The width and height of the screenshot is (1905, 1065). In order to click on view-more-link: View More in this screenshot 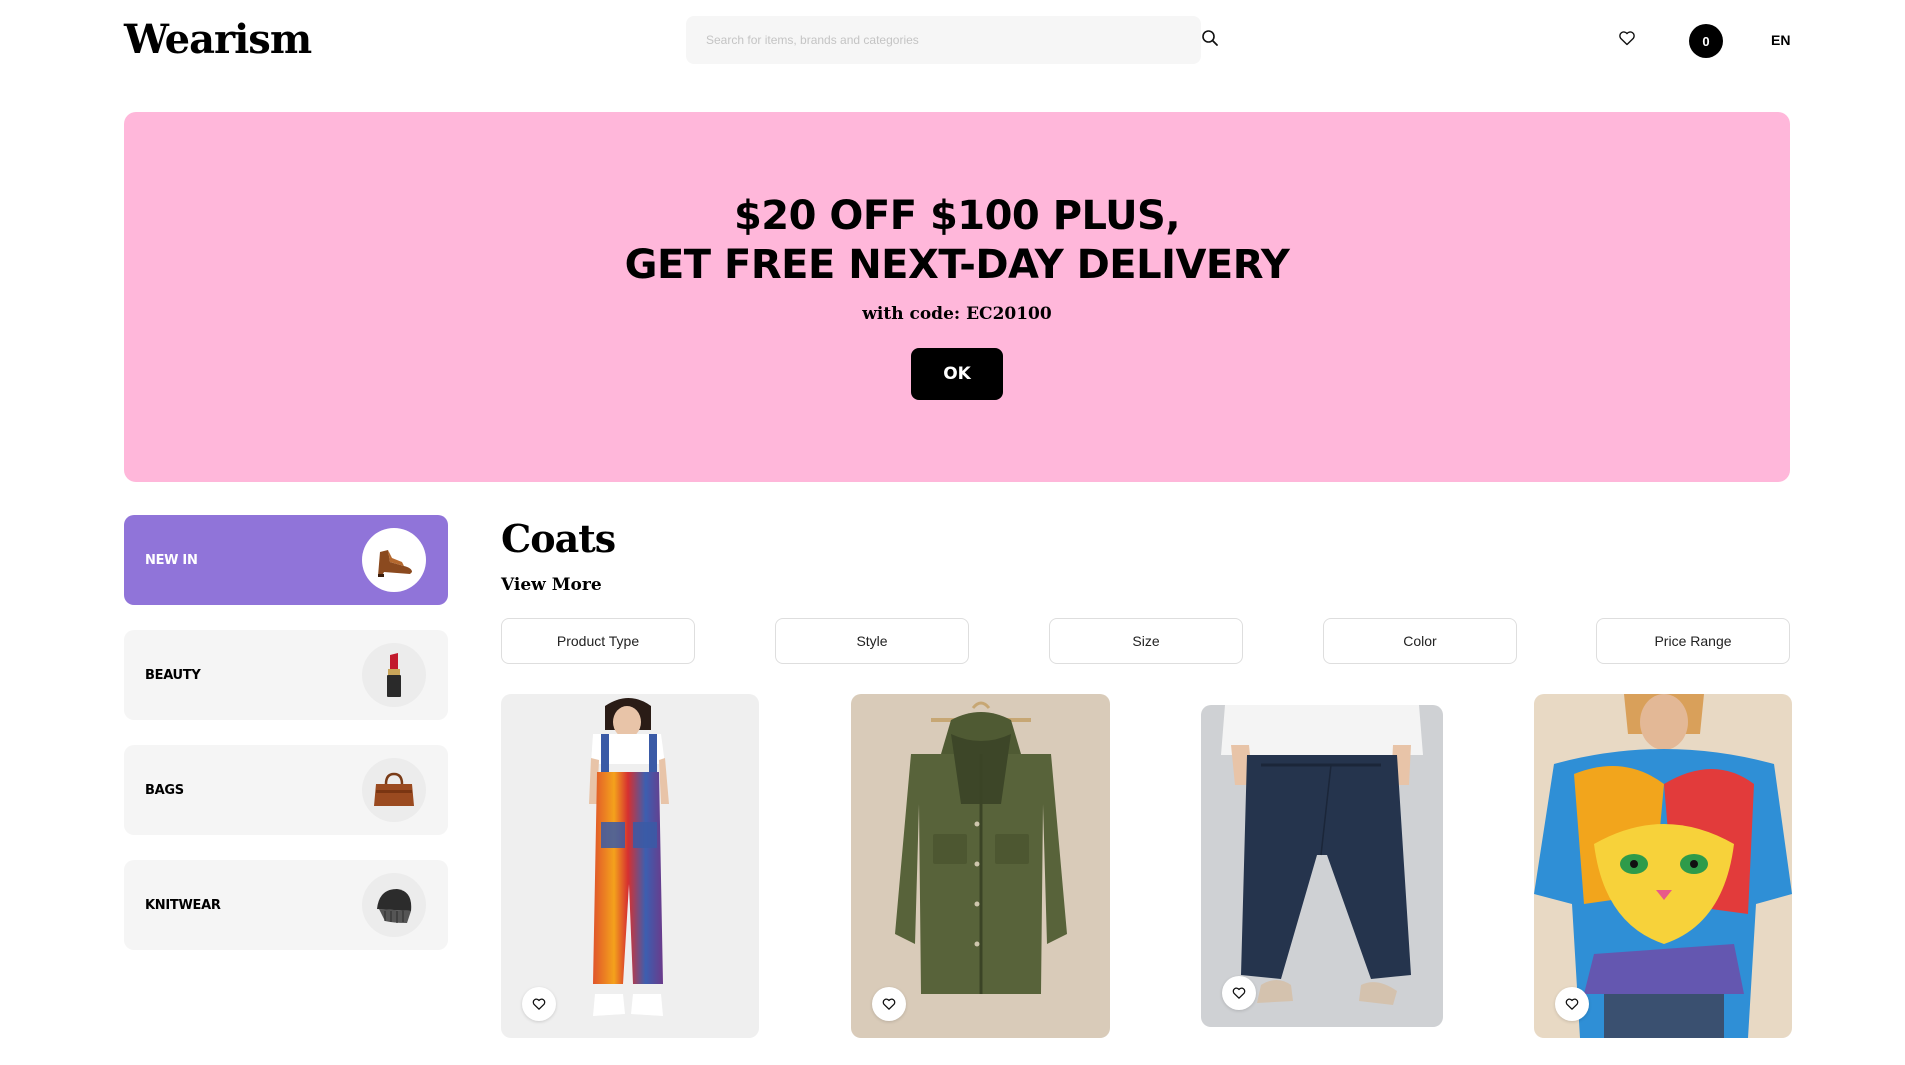, I will do `click(551, 585)`.